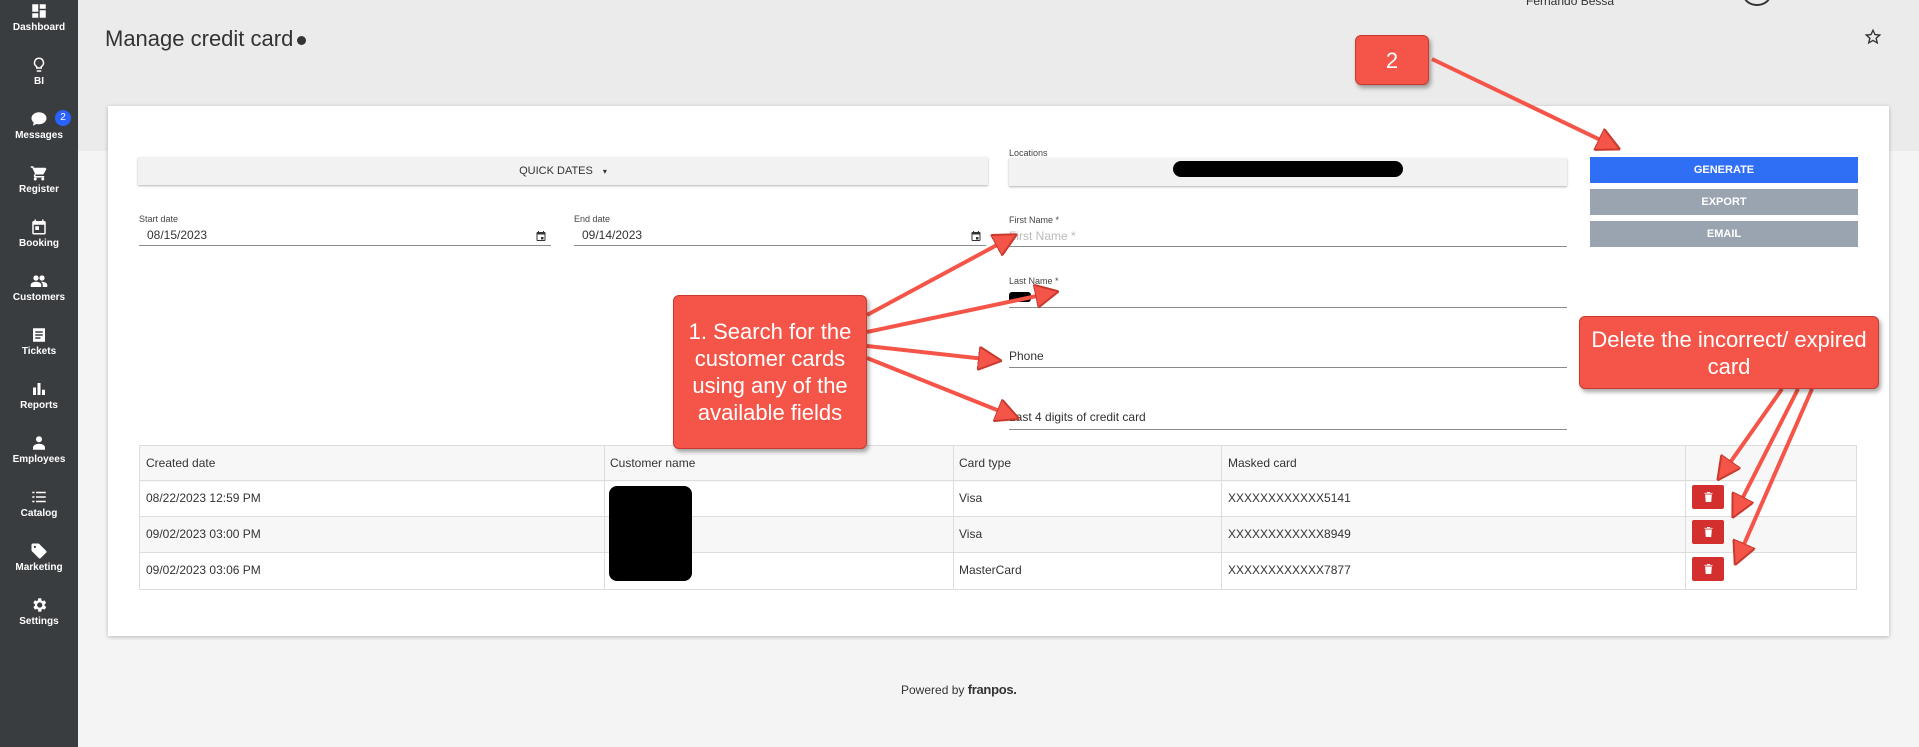 The height and width of the screenshot is (747, 1919). Describe the element at coordinates (604, 171) in the screenshot. I see `chevron-down-icon: ▾` at that location.